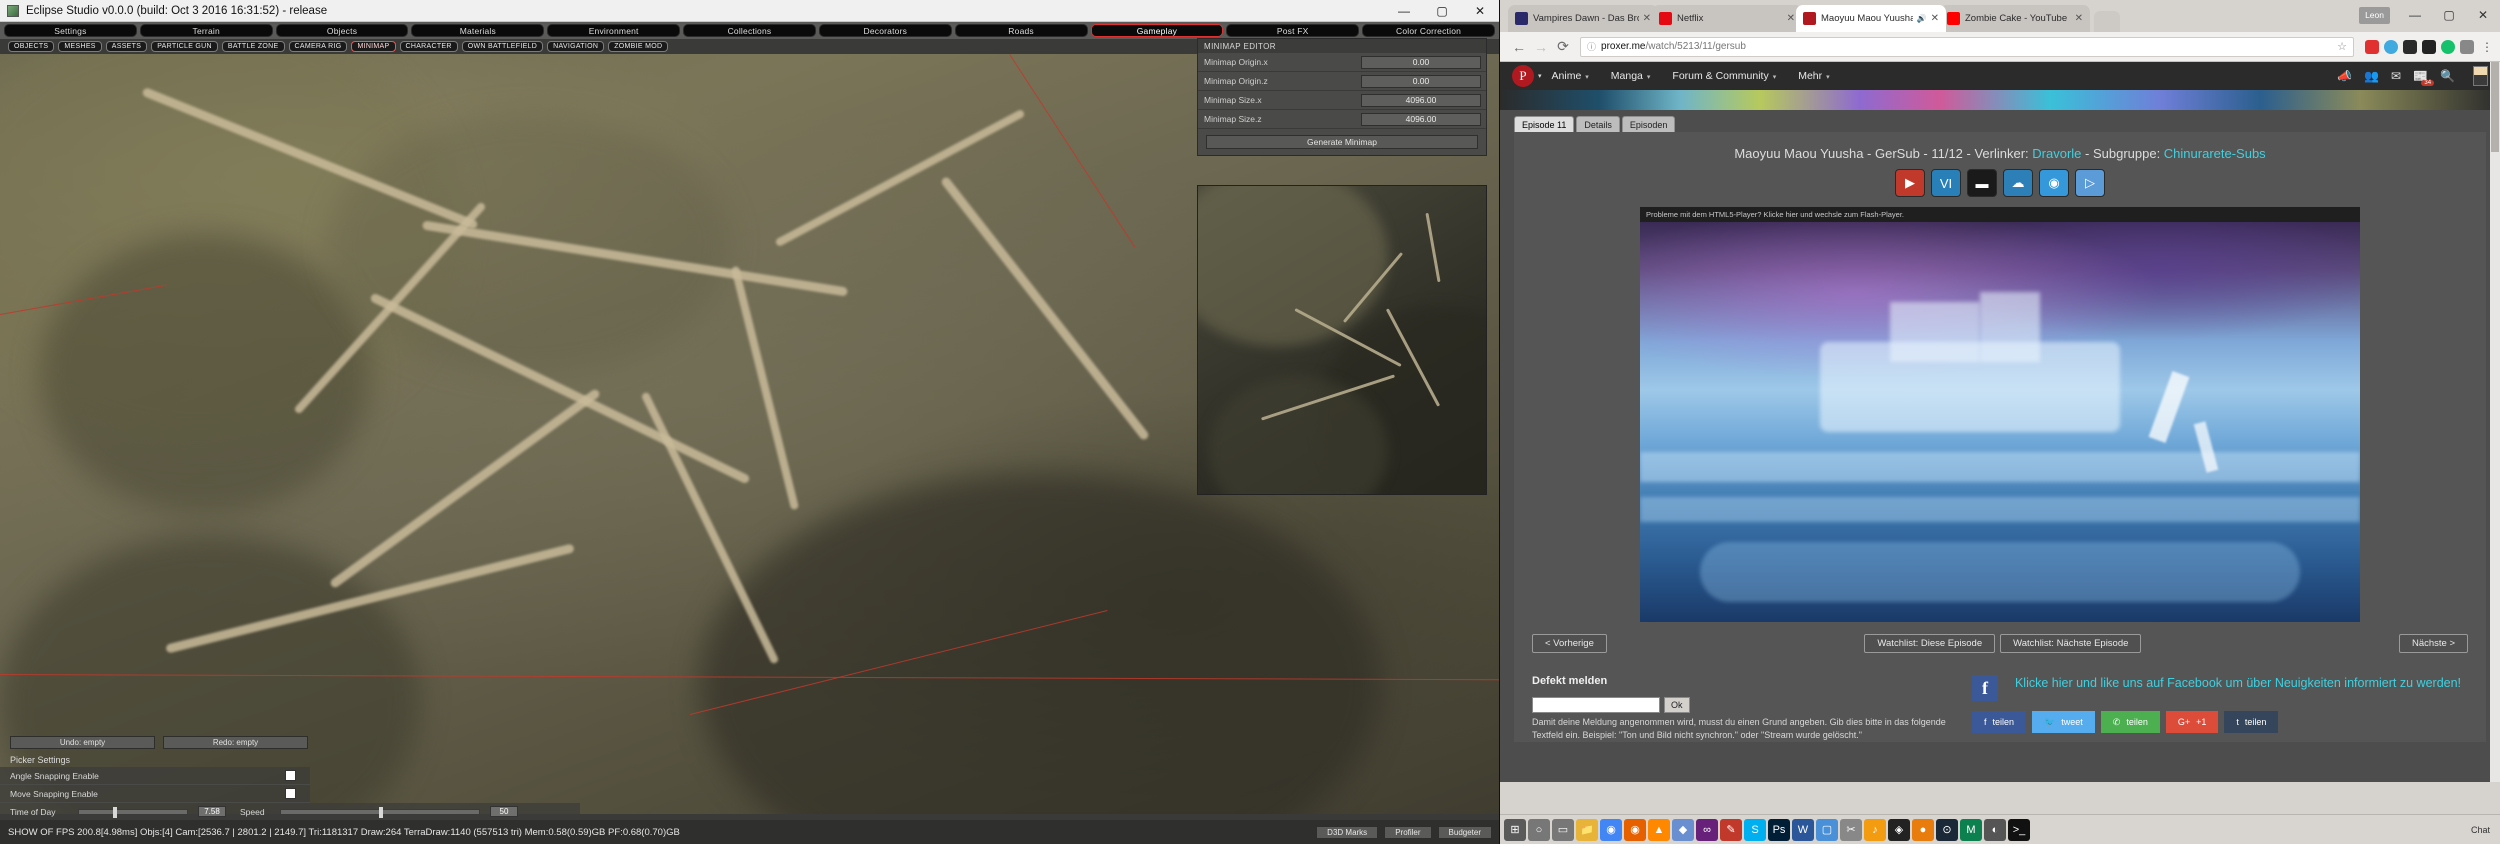 Image resolution: width=2500 pixels, height=844 pixels. Describe the element at coordinates (184, 46) in the screenshot. I see `editor-subtab-particle-gun: PARTICLE GUN` at that location.